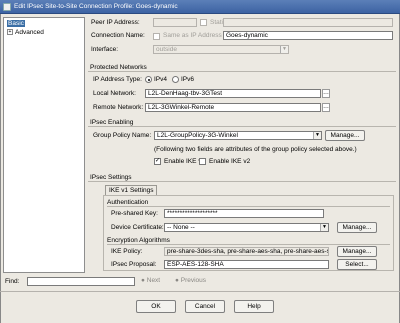 This screenshot has height=323, width=400. What do you see at coordinates (188, 79) in the screenshot?
I see `ipv6-label: IPv6` at bounding box center [188, 79].